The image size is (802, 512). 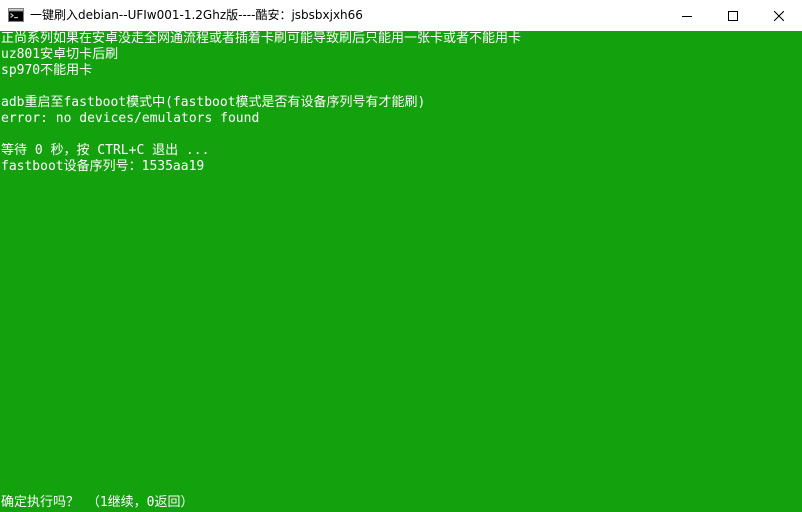 I want to click on minimize-icon, so click(x=687, y=16).